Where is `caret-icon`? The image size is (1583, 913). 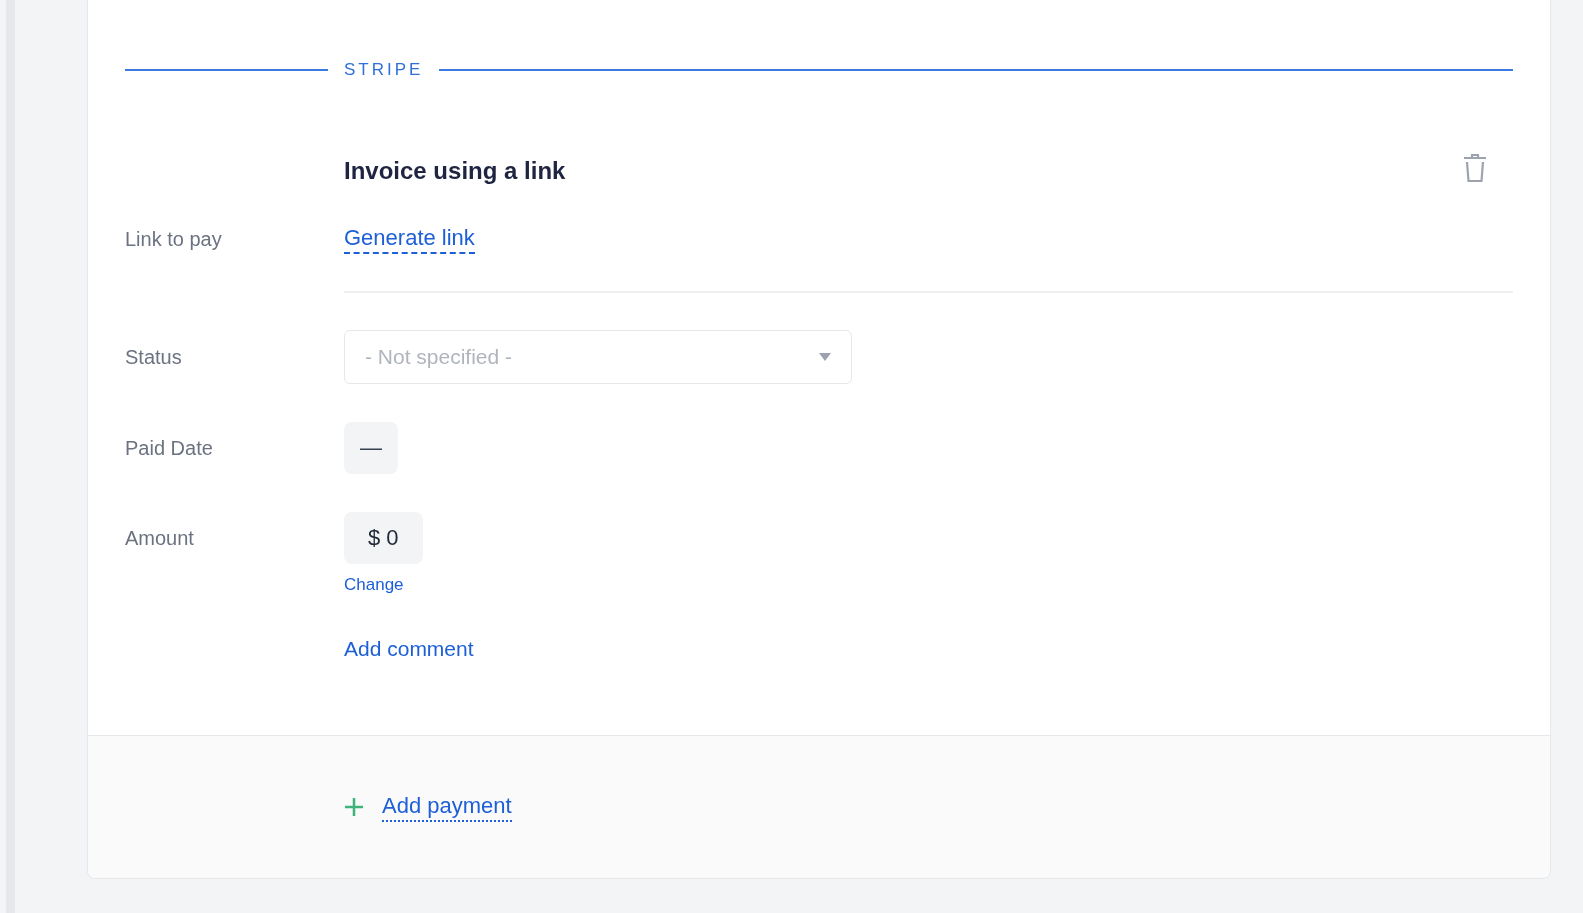 caret-icon is located at coordinates (825, 356).